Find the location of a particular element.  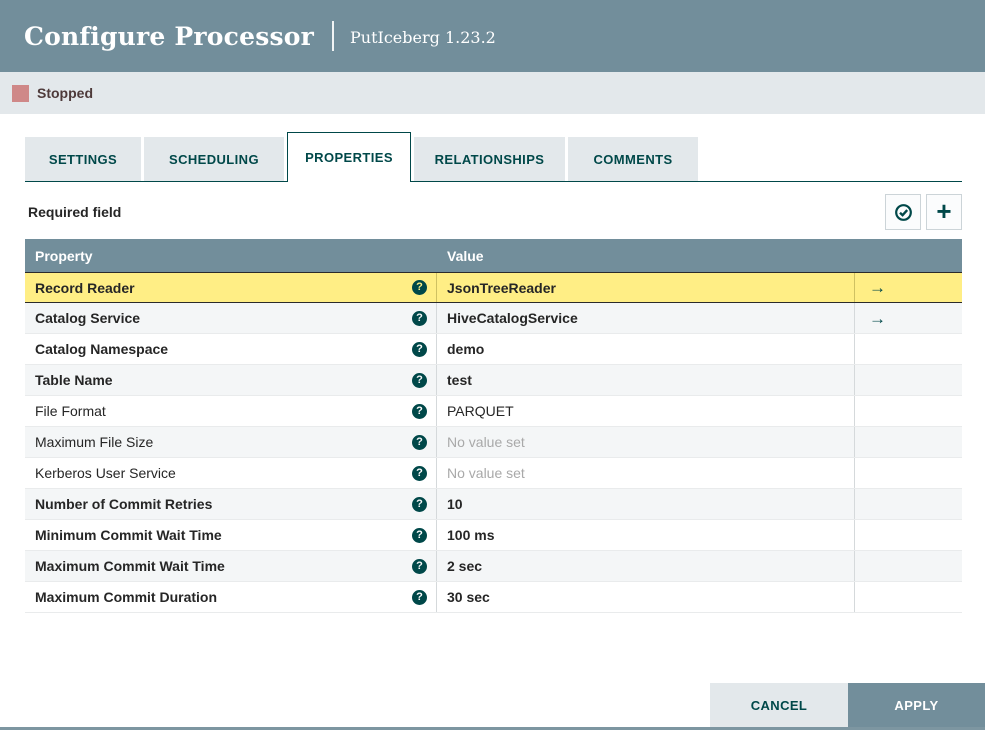

dialog-footer: CANCEL APPLY is located at coordinates (847, 705).